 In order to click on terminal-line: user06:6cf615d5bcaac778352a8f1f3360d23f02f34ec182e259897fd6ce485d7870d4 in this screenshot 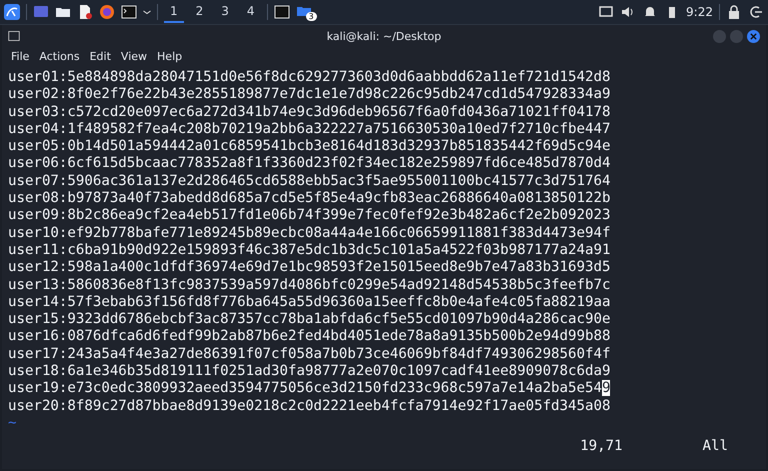, I will do `click(310, 164)`.